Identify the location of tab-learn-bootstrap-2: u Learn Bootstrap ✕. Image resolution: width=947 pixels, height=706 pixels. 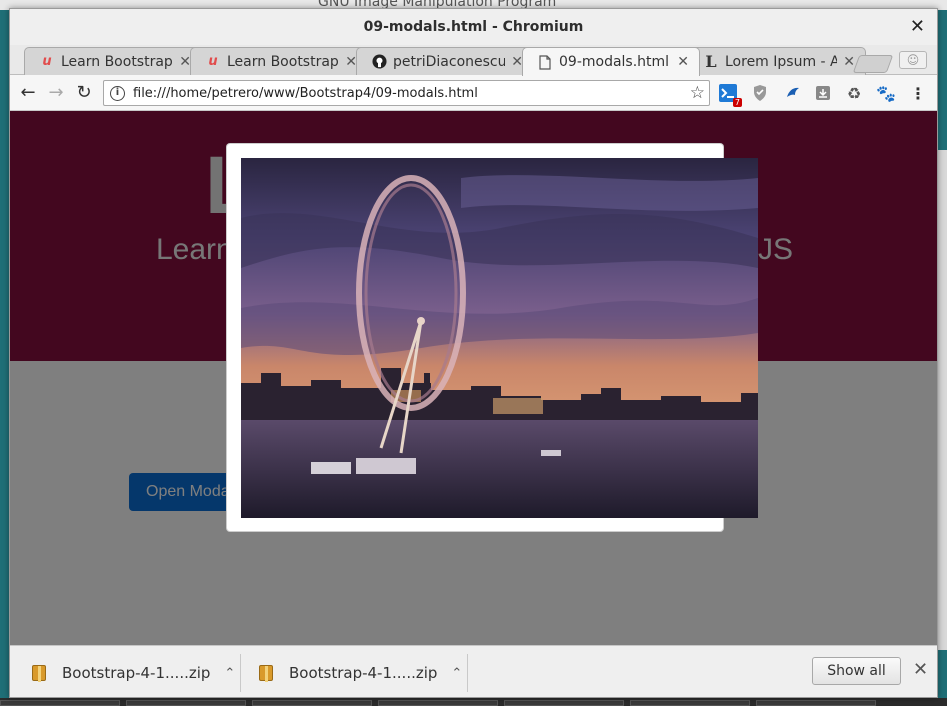
(279, 61).